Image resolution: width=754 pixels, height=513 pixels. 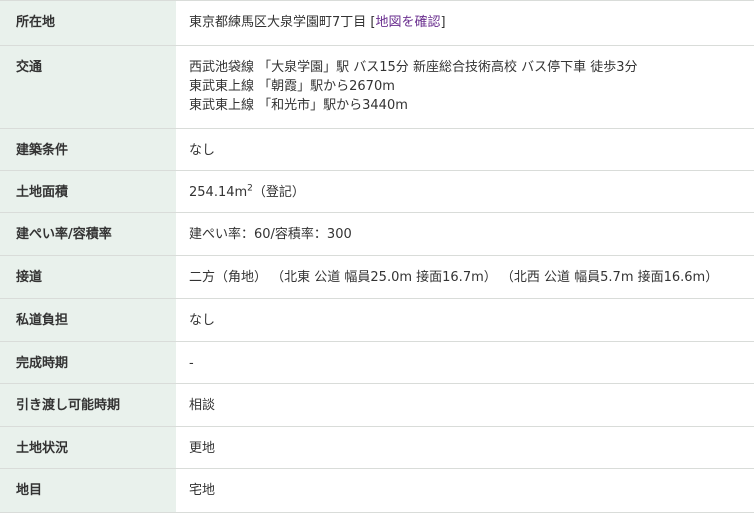 I want to click on value-land-status: 更地, so click(x=465, y=447).